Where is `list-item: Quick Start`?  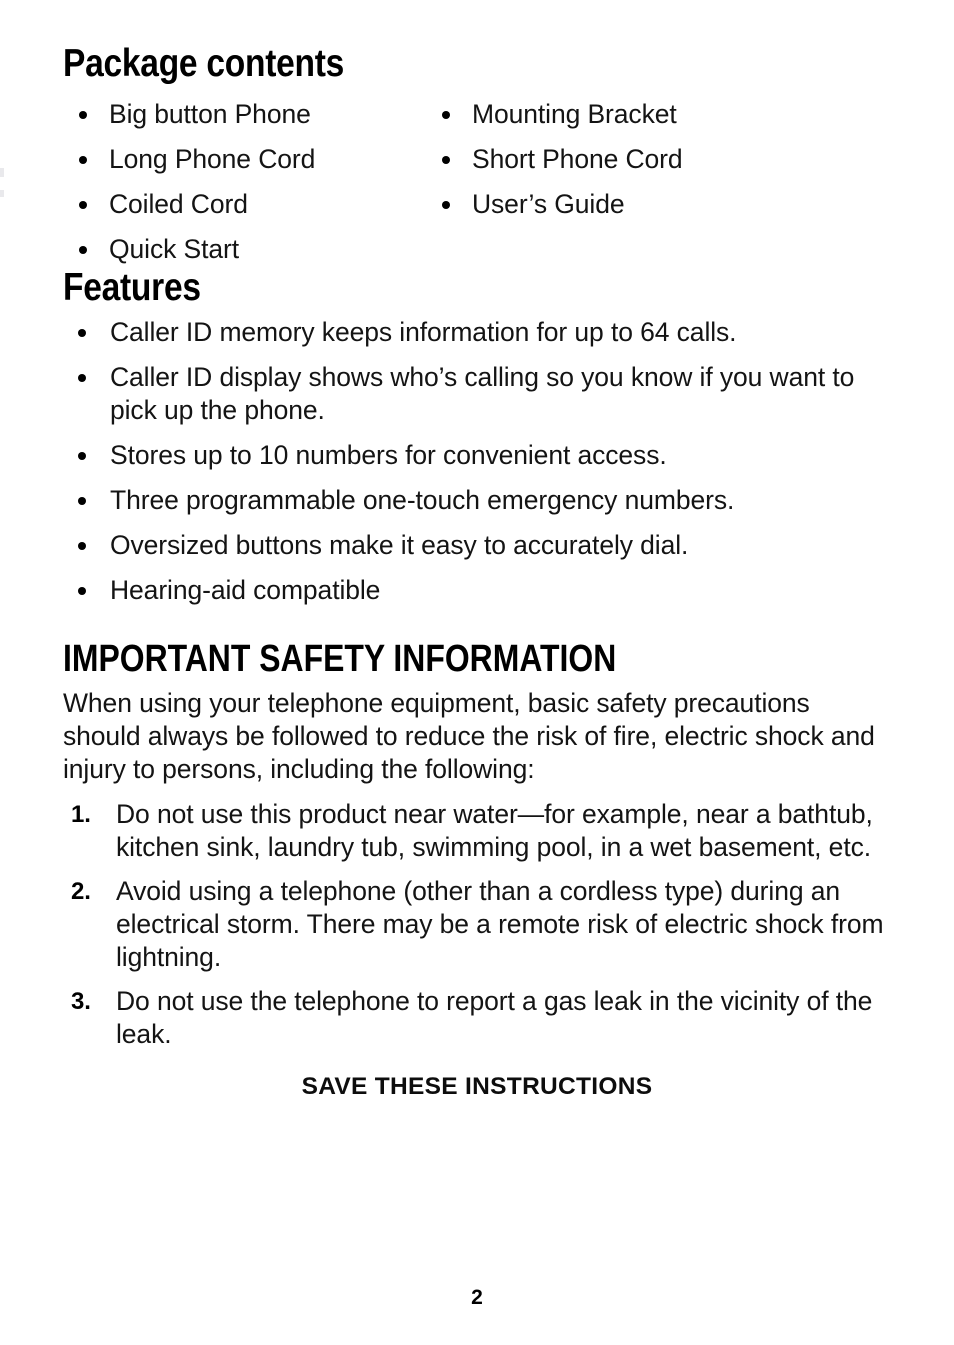 list-item: Quick Start is located at coordinates (196, 249).